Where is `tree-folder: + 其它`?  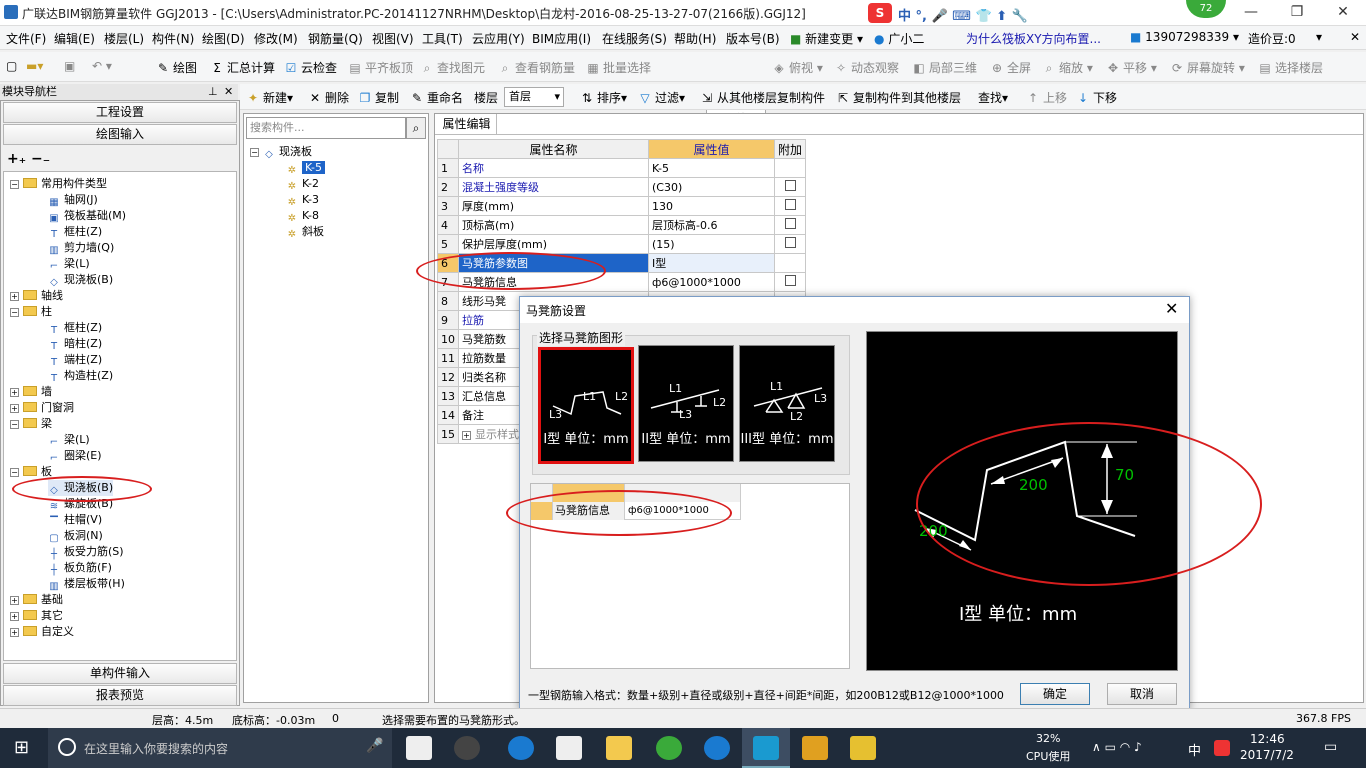
tree-folder: + 其它 is located at coordinates (36, 616).